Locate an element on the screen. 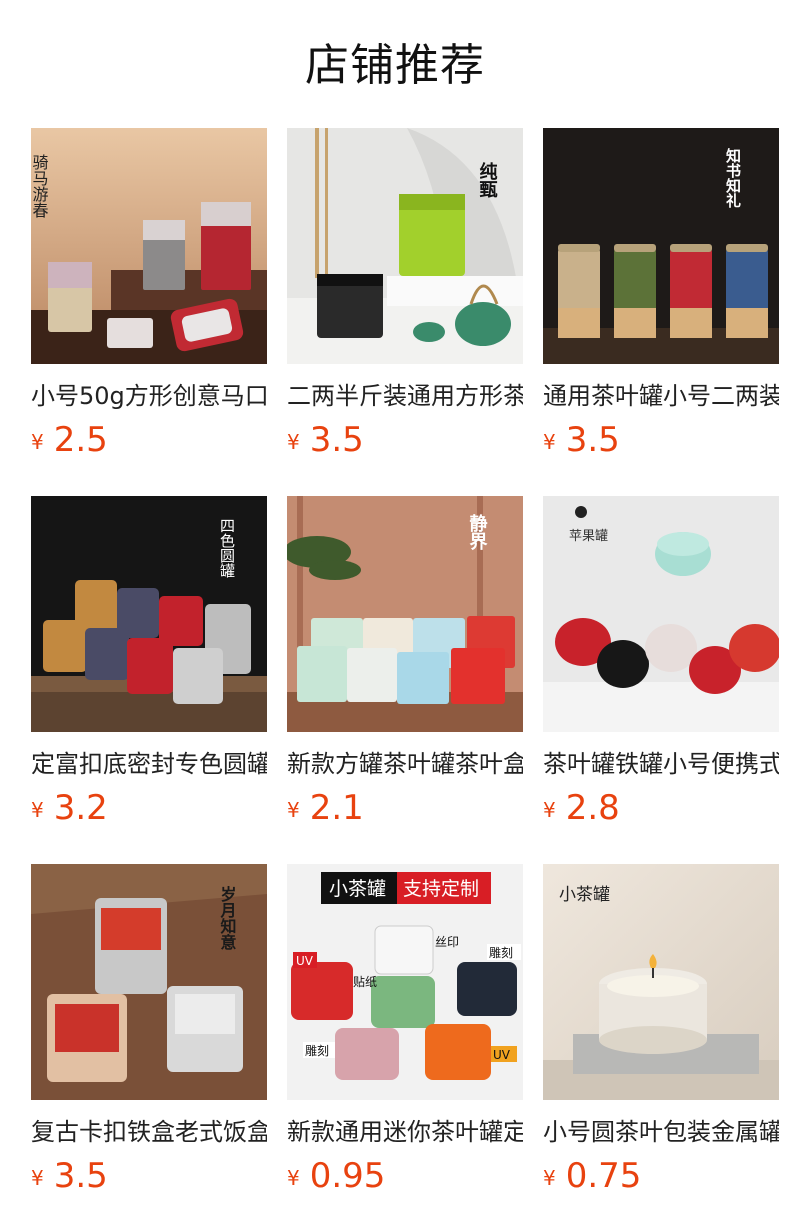 The width and height of the screenshot is (790, 1232). price-value: 2.5 is located at coordinates (80, 440).